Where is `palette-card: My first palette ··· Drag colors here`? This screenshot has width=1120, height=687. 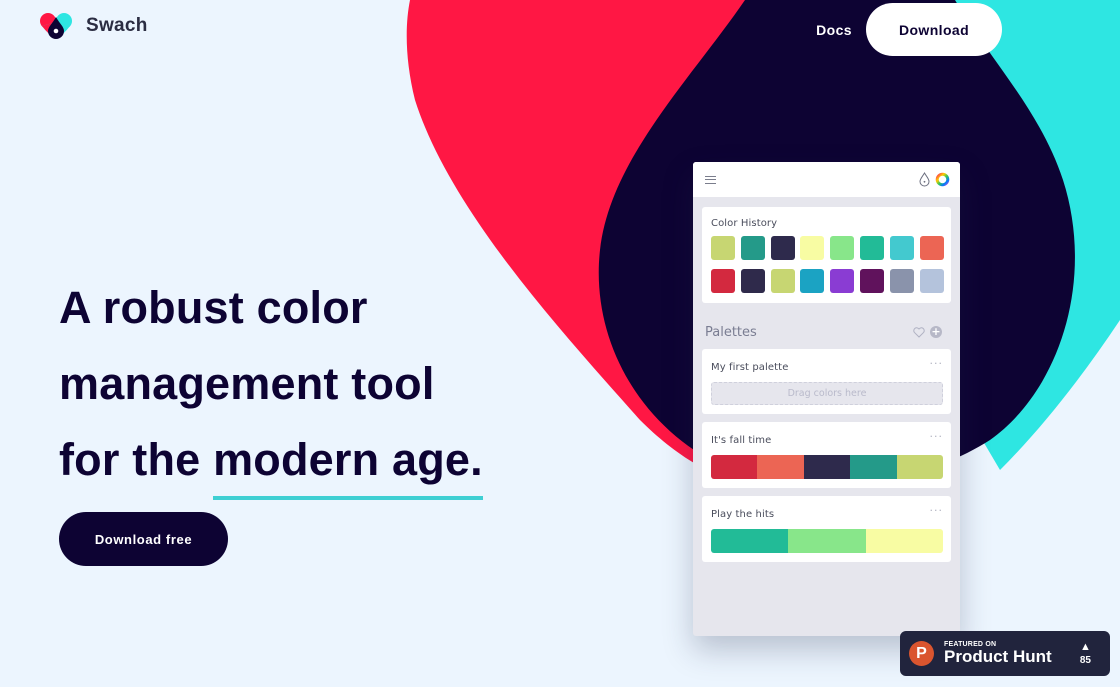 palette-card: My first palette ··· Drag colors here is located at coordinates (826, 381).